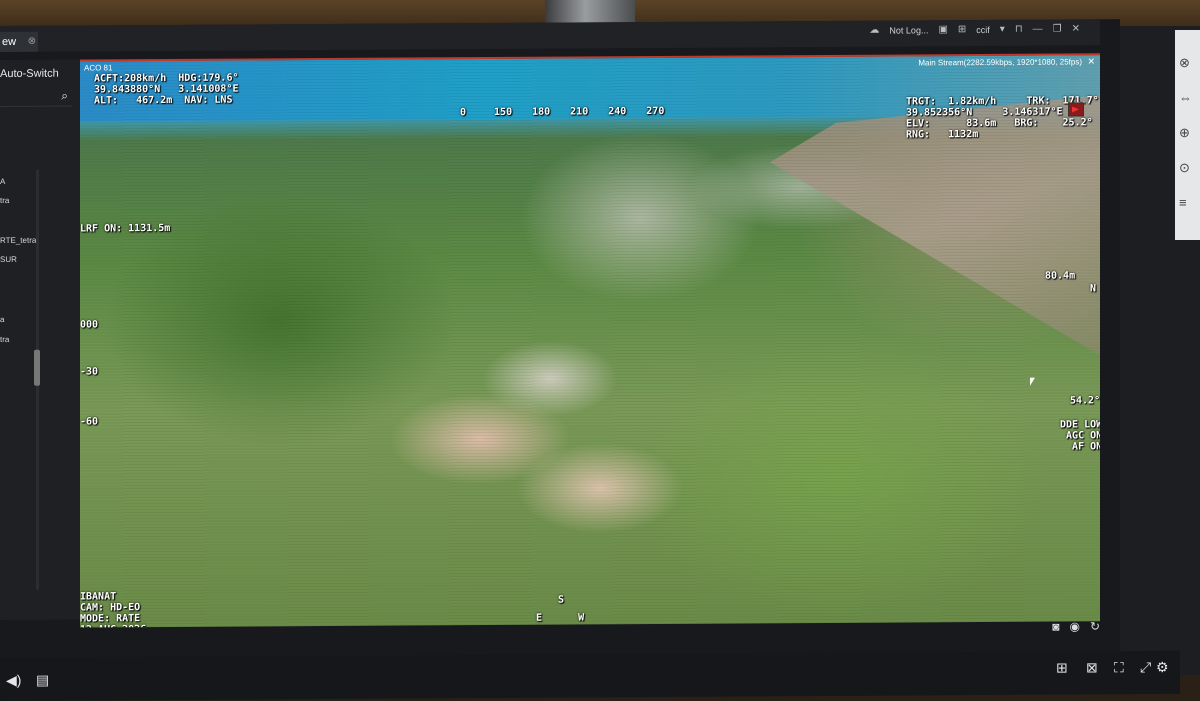 The height and width of the screenshot is (701, 1200). Describe the element at coordinates (1085, 401) in the screenshot. I see `hud-bearing: 54.2° W` at that location.